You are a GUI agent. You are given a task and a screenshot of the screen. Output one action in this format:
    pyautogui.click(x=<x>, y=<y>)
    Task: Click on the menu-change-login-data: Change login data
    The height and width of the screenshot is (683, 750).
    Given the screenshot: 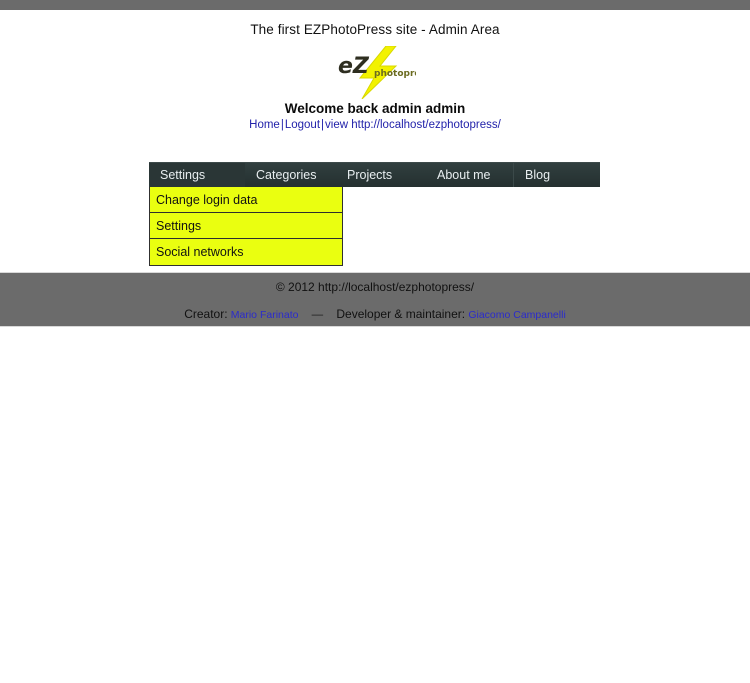 What is the action you would take?
    pyautogui.click(x=246, y=199)
    